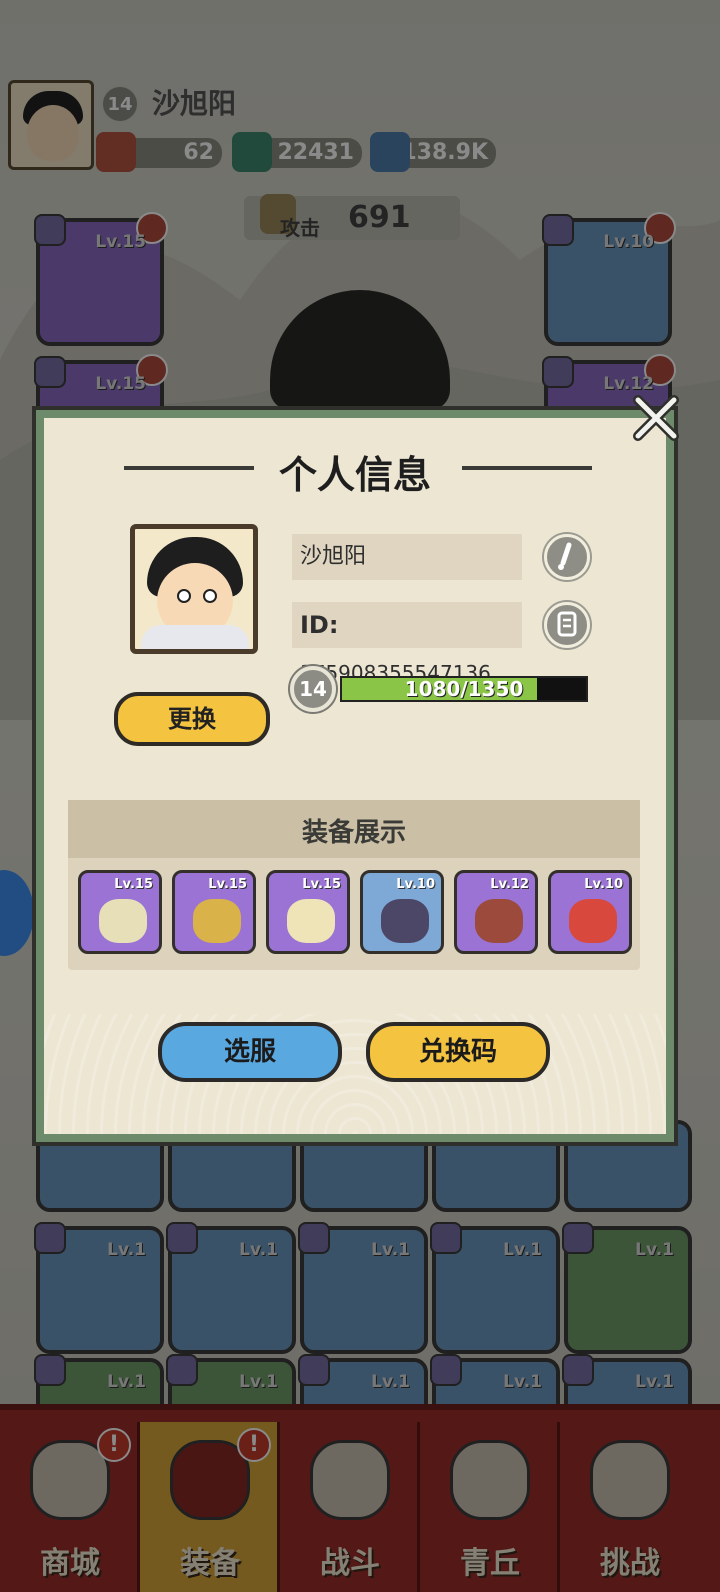  Describe the element at coordinates (509, 884) in the screenshot. I see `slot-level: Lv.12` at that location.